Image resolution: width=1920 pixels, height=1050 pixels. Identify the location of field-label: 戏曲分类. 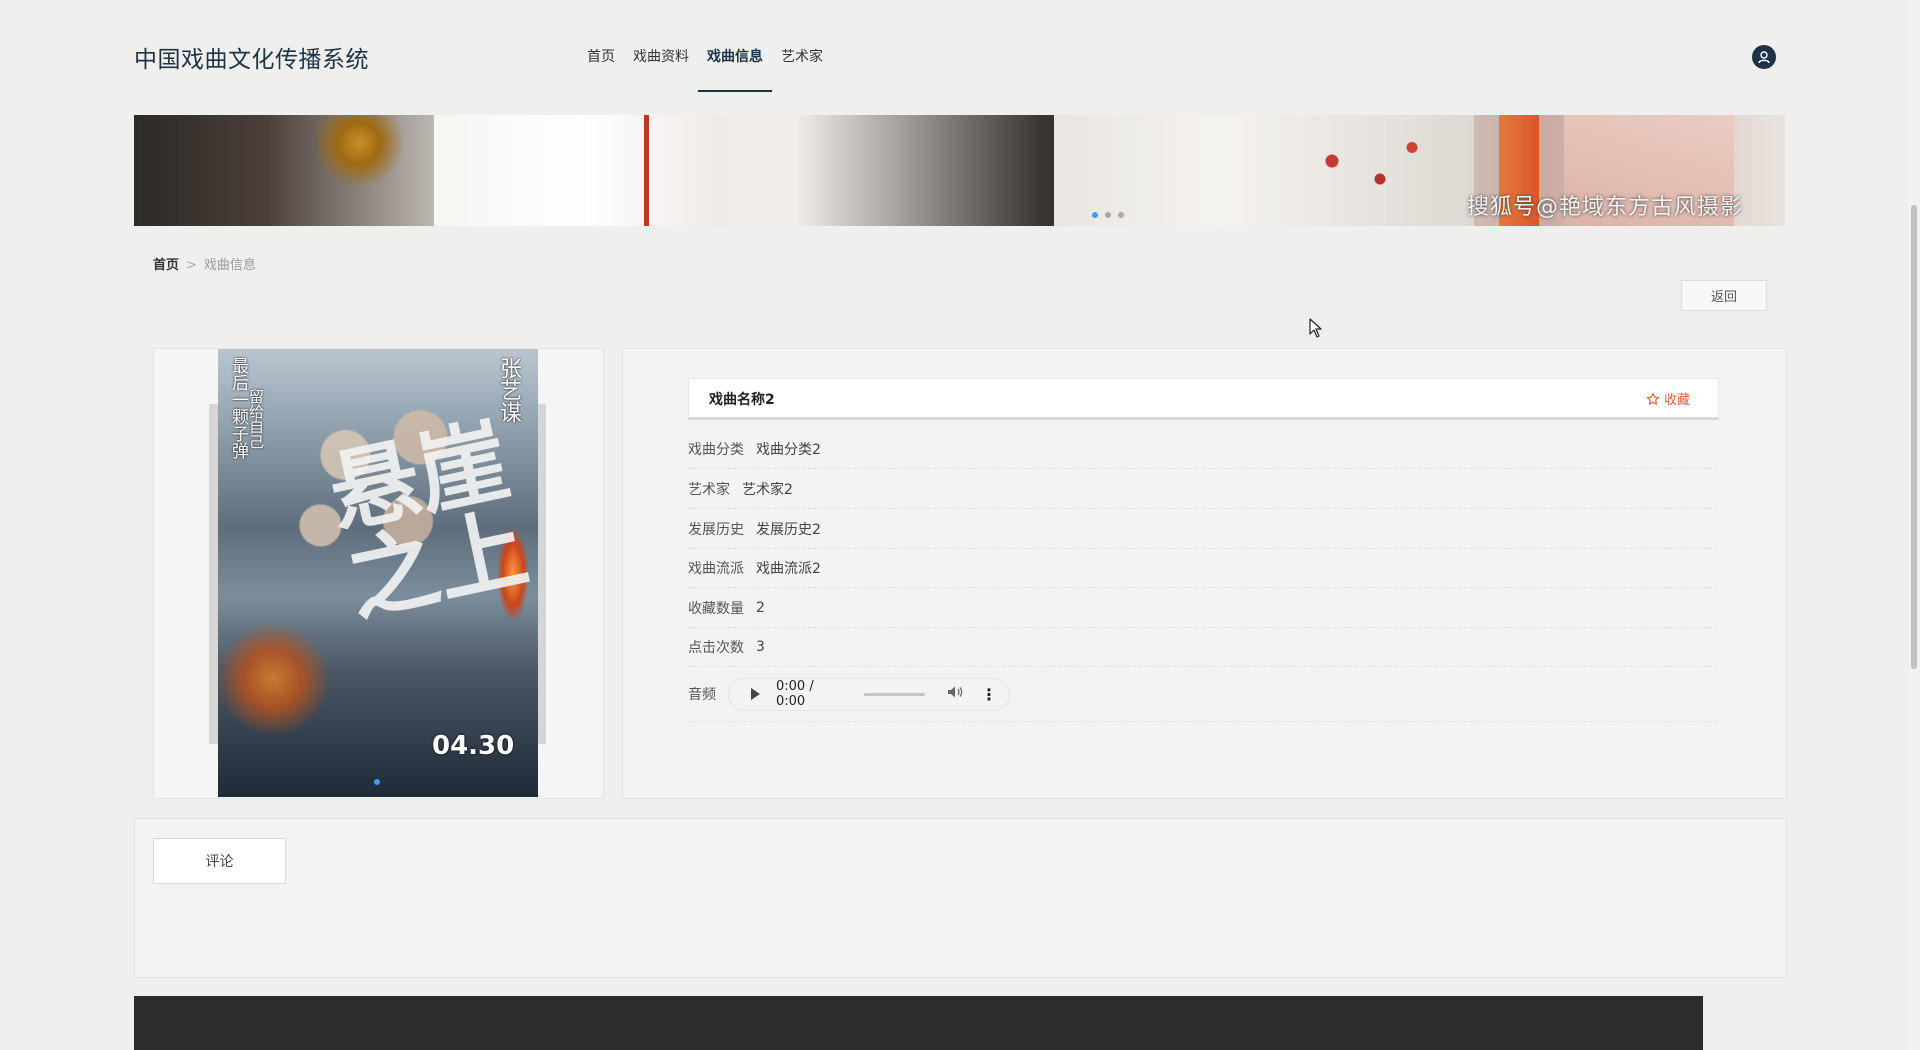
(716, 449).